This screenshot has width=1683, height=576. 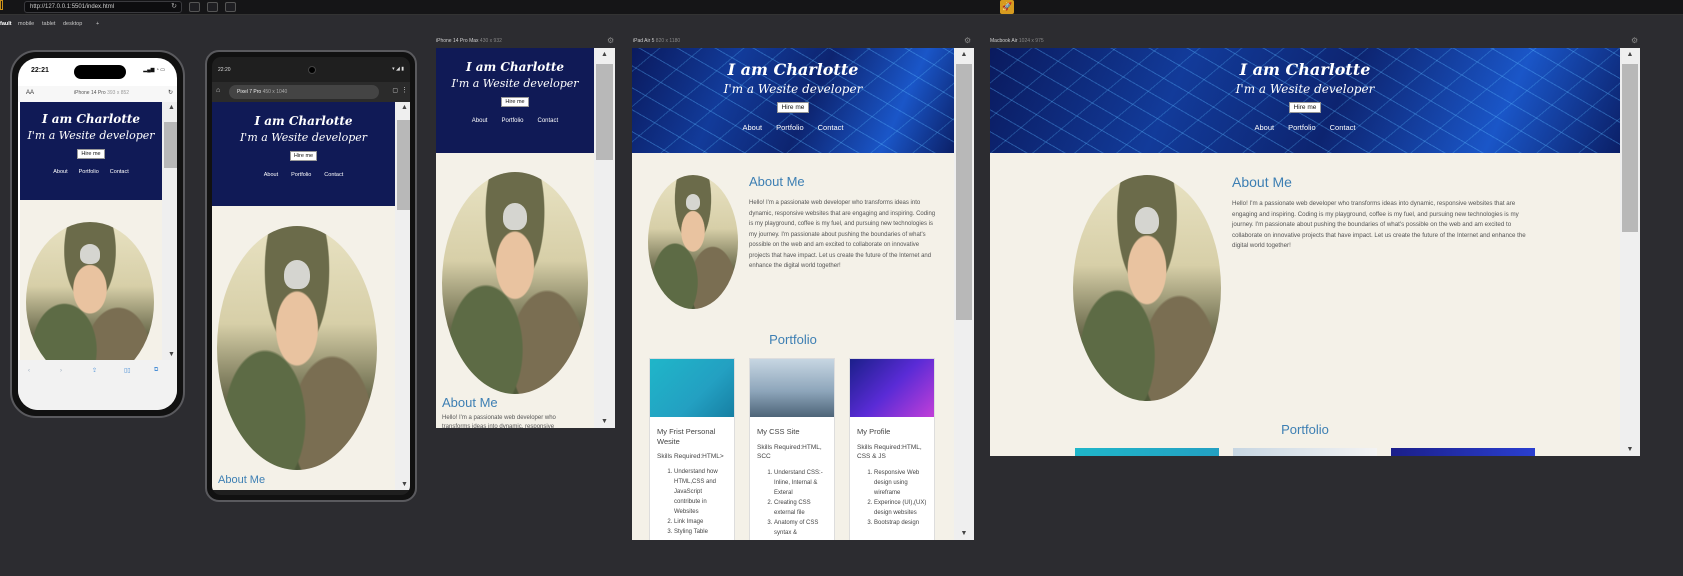 I want to click on panel-toggle-icon, so click(x=1, y=5).